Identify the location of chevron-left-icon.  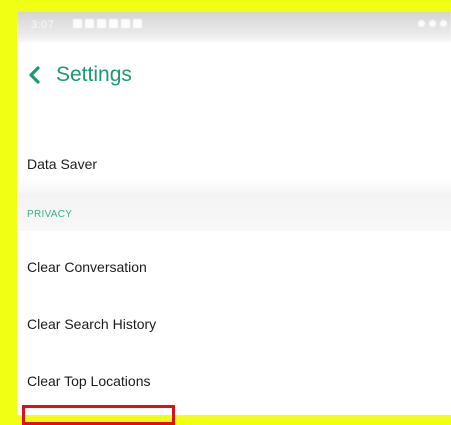
(35, 75).